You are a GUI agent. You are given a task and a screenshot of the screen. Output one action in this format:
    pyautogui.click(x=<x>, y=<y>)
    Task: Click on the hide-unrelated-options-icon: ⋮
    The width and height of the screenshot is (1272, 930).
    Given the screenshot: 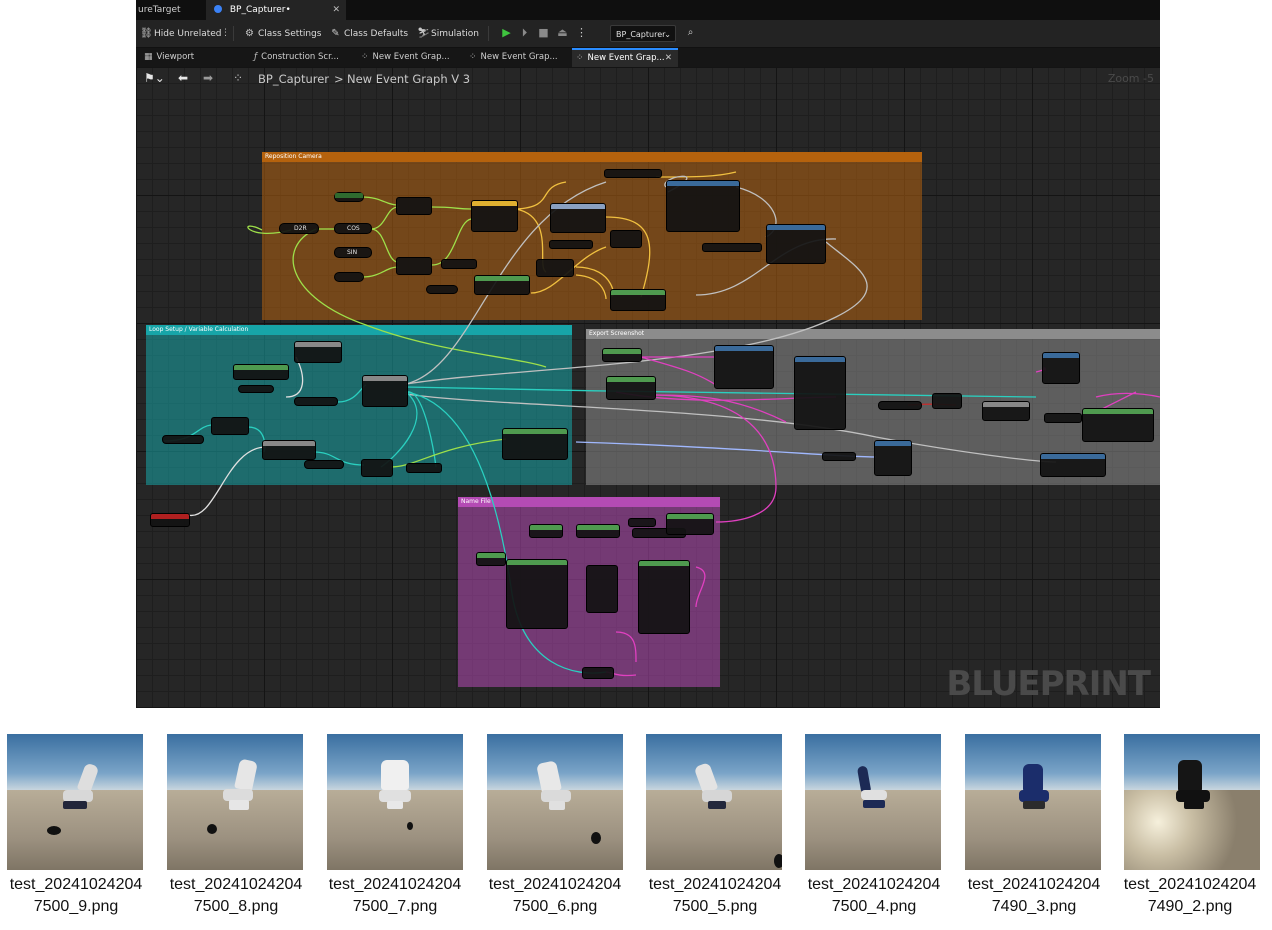 What is the action you would take?
    pyautogui.click(x=225, y=33)
    